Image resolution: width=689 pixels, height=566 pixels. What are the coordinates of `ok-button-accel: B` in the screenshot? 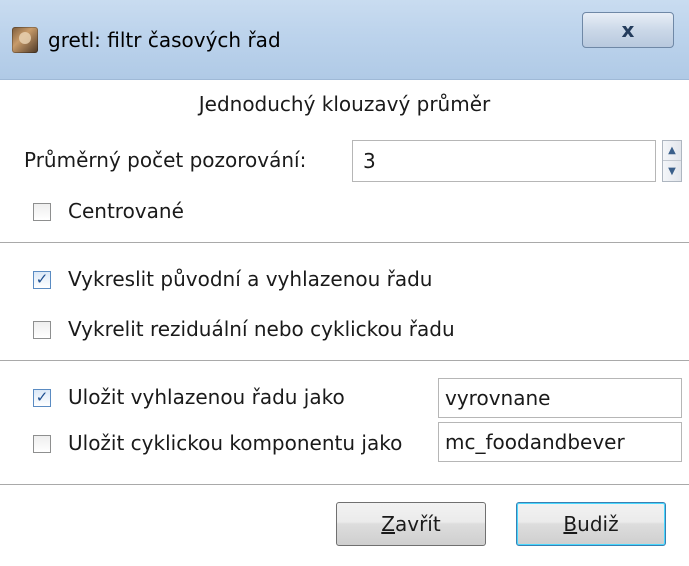 It's located at (570, 524).